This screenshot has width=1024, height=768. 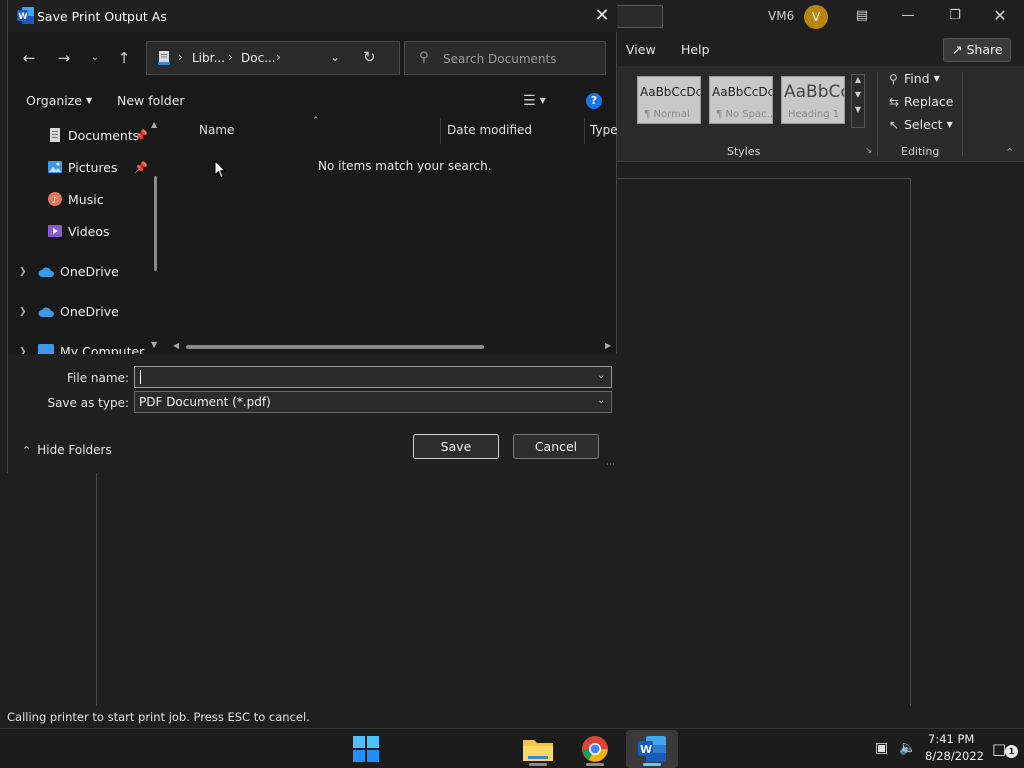 What do you see at coordinates (917, 78) in the screenshot?
I see `find-label: Find` at bounding box center [917, 78].